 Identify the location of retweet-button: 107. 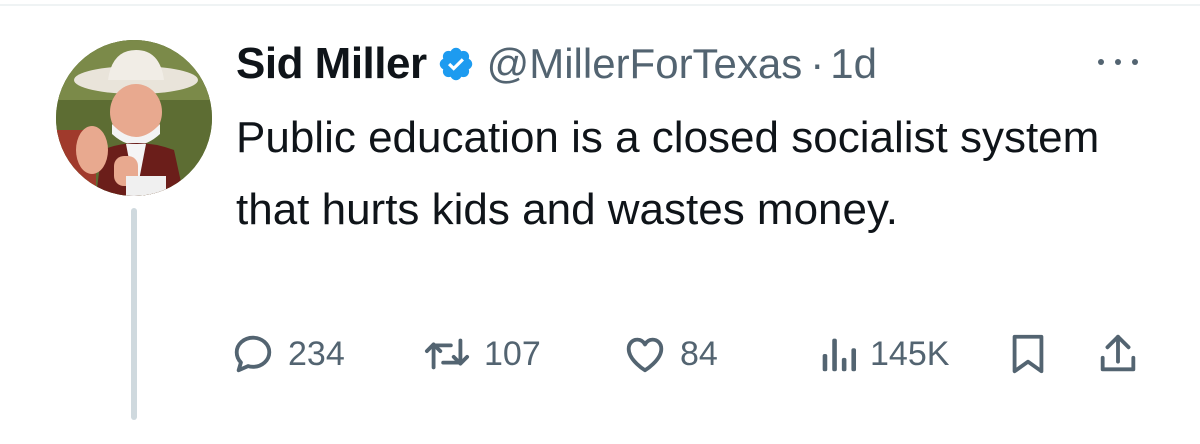
(481, 354).